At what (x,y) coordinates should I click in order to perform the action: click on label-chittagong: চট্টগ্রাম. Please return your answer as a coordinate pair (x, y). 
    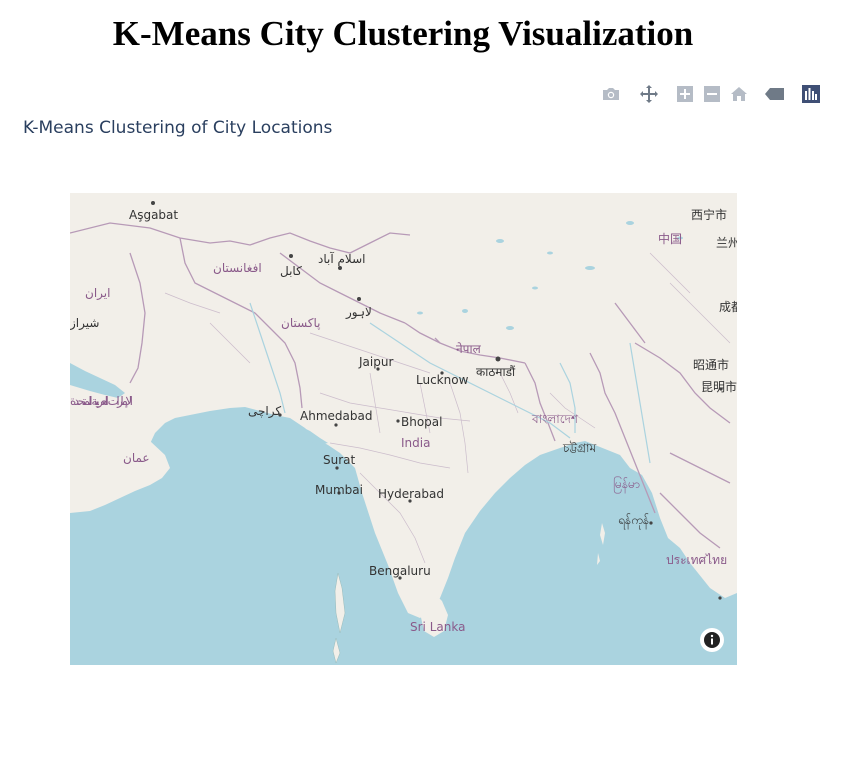
    Looking at the image, I should click on (579, 448).